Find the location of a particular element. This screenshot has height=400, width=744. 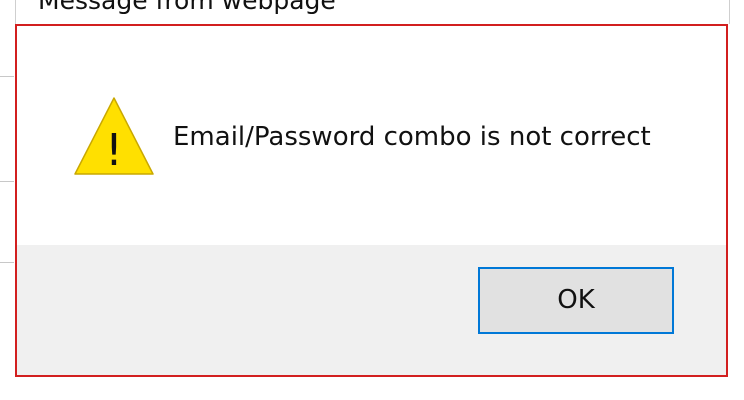

dialog-title: Message from webpage is located at coordinates (187, 7).